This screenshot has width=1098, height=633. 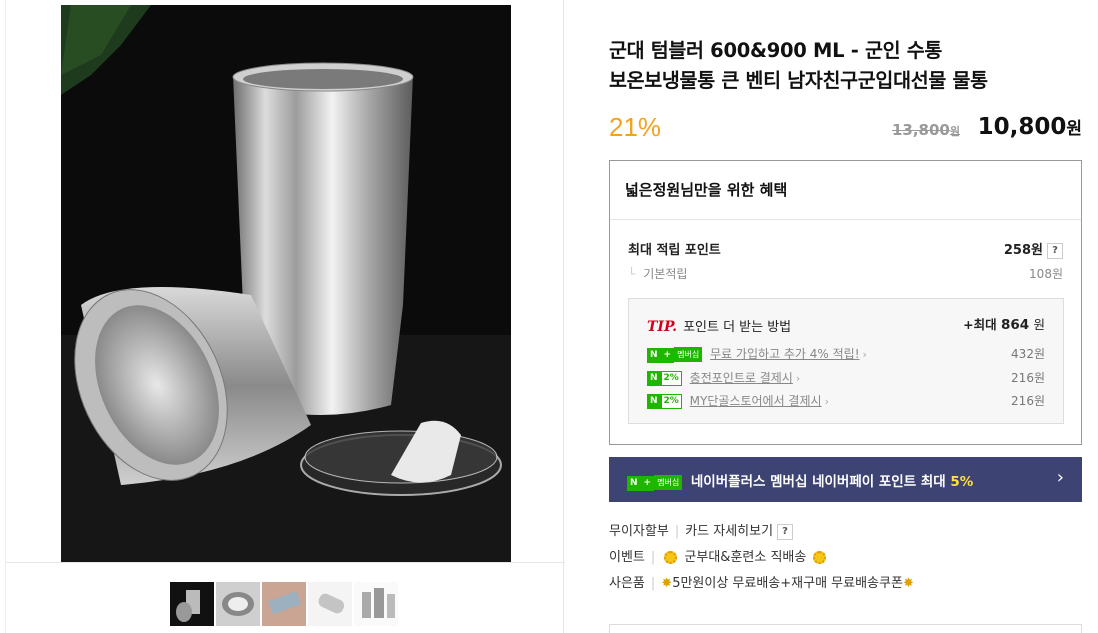 I want to click on installment-label: 무이자할부, so click(x=639, y=531).